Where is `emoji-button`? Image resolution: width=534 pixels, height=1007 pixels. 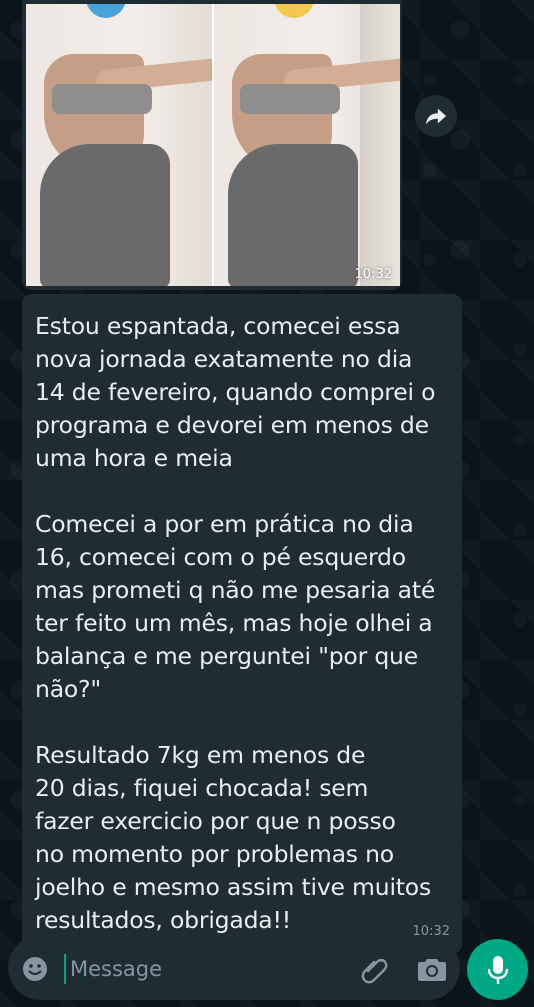
emoji-button is located at coordinates (35, 969).